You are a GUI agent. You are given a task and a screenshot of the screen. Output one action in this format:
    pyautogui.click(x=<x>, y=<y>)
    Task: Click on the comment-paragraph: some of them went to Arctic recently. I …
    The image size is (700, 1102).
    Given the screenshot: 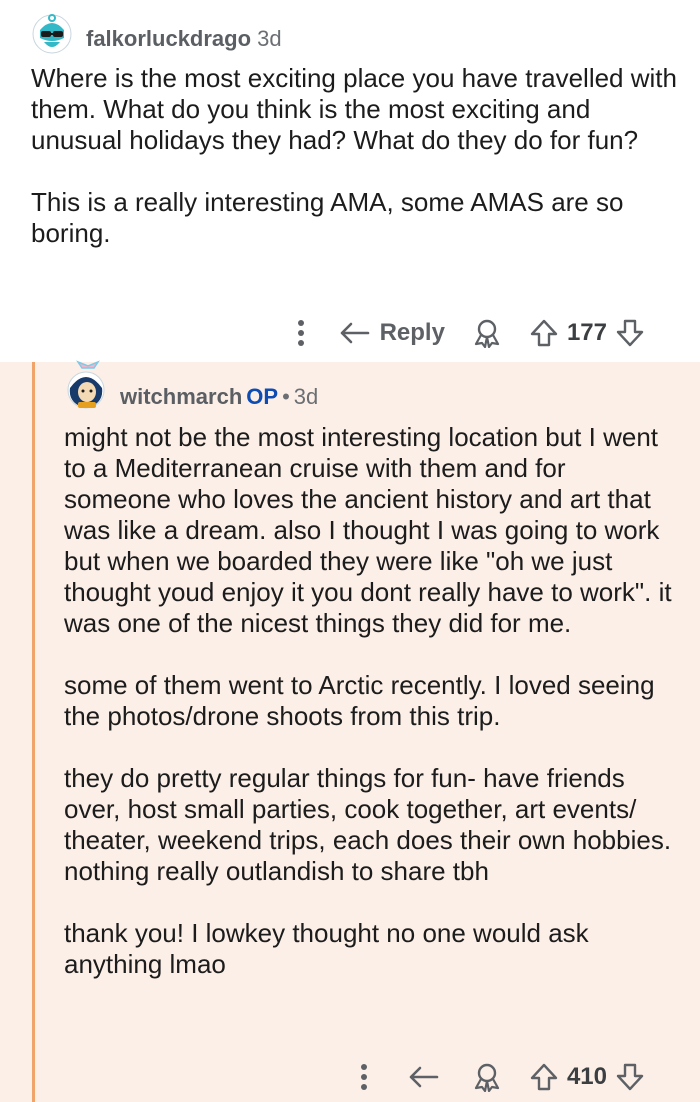 What is the action you would take?
    pyautogui.click(x=359, y=700)
    